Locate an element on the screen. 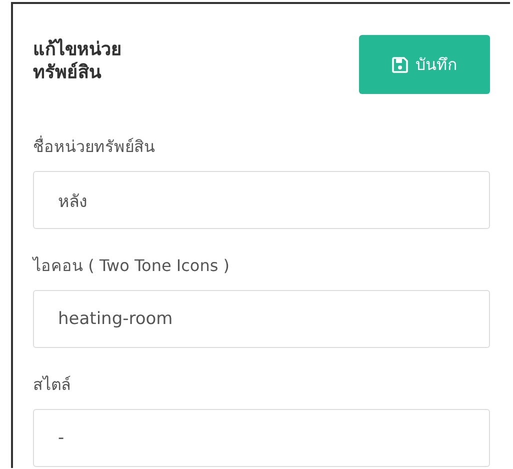  field-label: ไอคอน ( Two Tone Icons ) is located at coordinates (132, 266).